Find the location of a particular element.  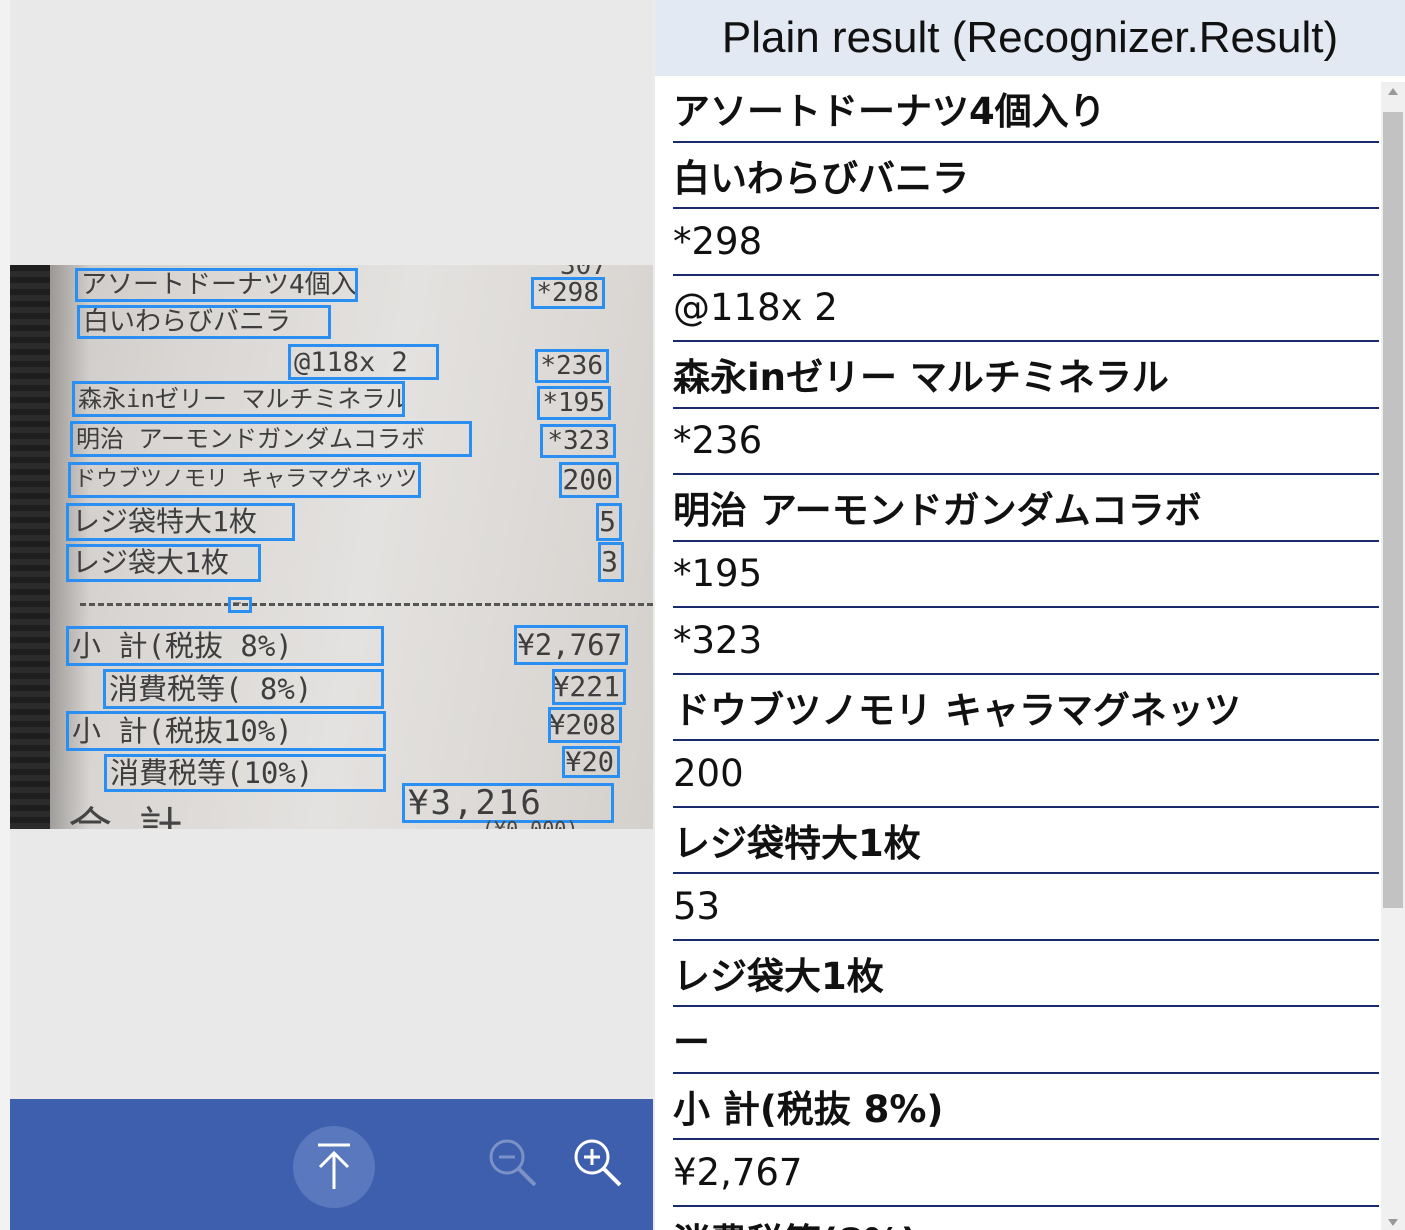

upload-icon is located at coordinates (334, 1166).